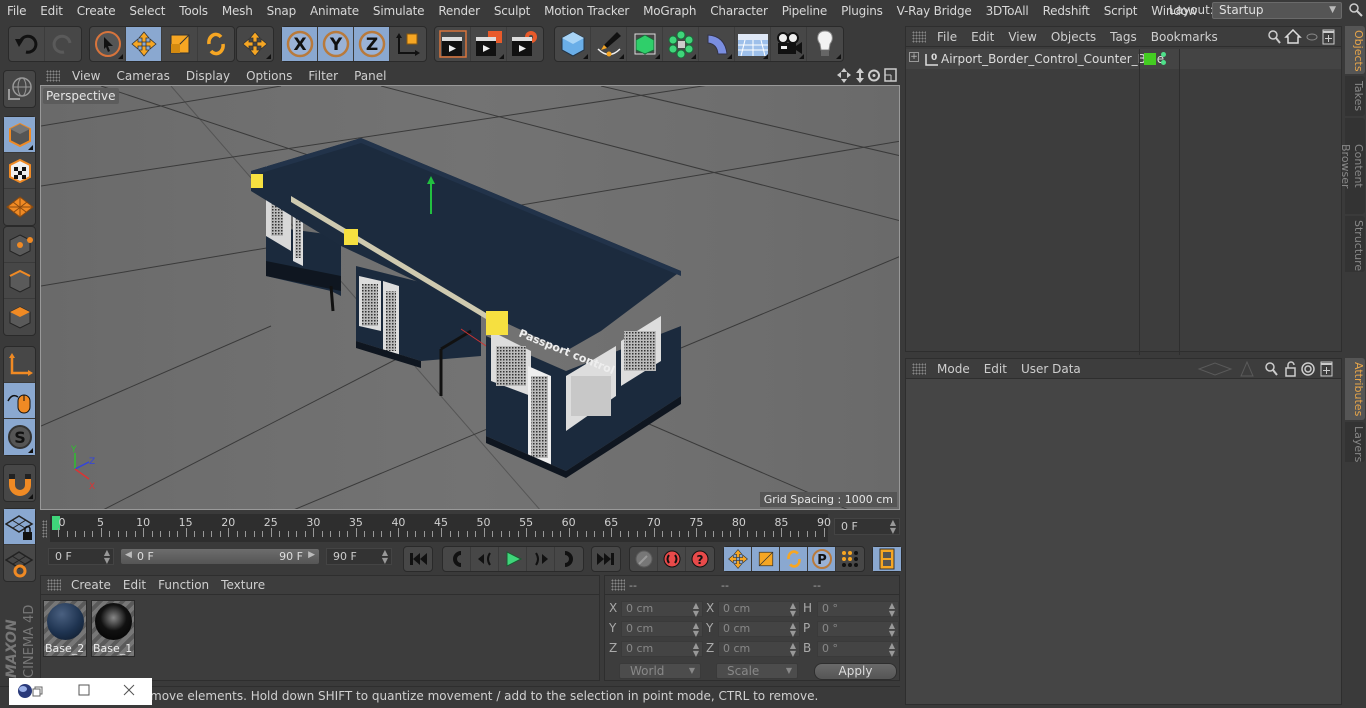  Describe the element at coordinates (858, 609) in the screenshot. I see `rot-h-field: 0 ° ▲ ▼` at that location.